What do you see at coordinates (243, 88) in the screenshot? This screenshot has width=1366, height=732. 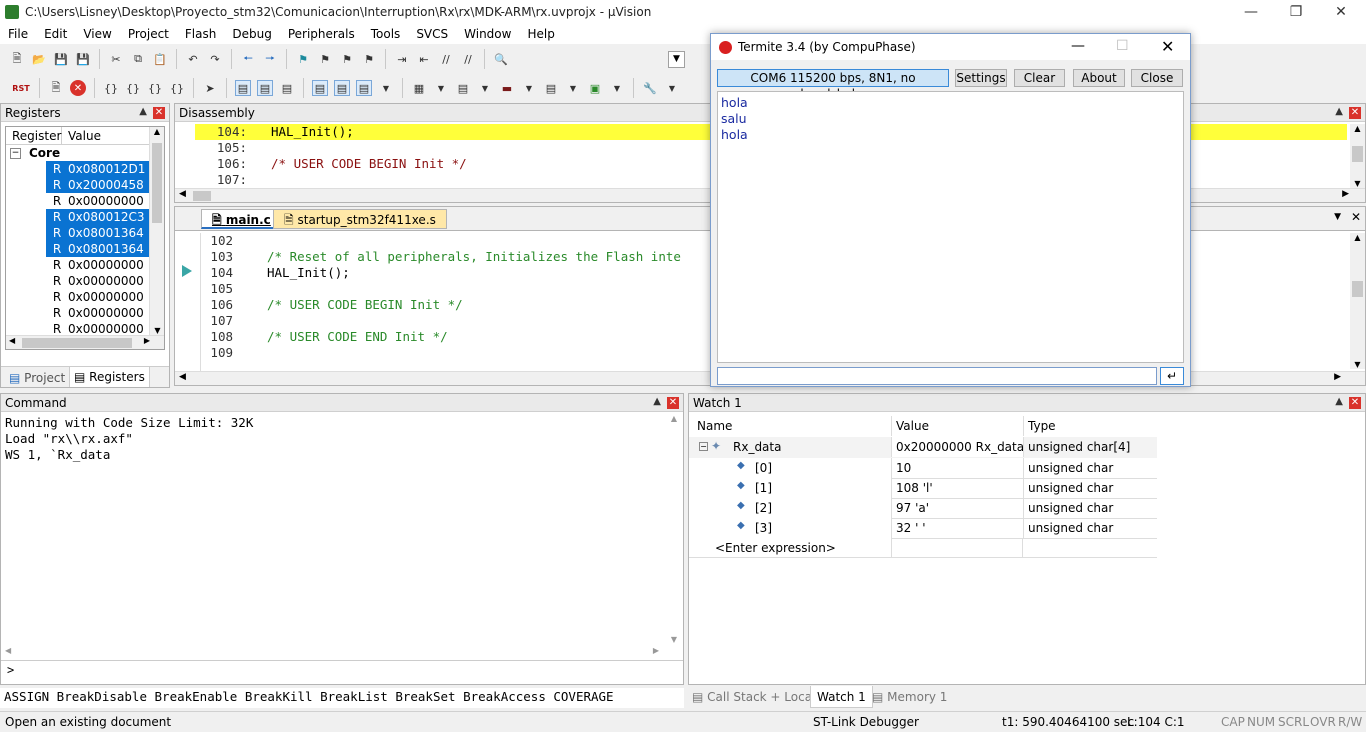 I see `command-window-icon: ▤` at bounding box center [243, 88].